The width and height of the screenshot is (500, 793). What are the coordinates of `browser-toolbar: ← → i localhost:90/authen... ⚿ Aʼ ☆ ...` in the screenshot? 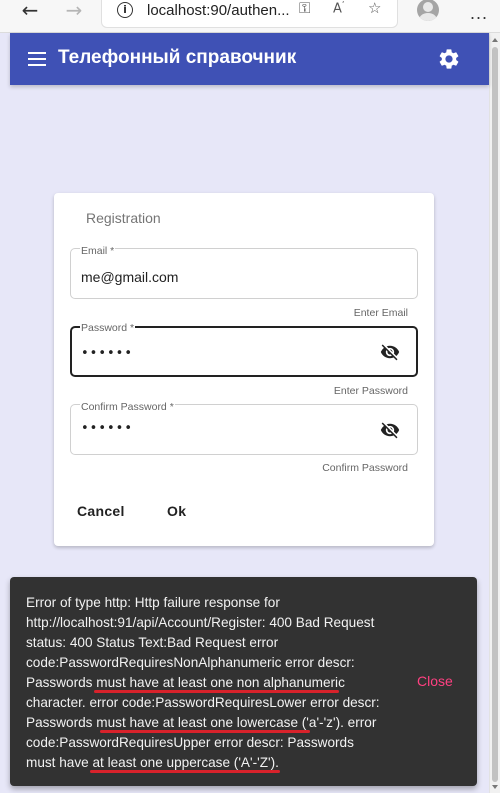 It's located at (250, 16).